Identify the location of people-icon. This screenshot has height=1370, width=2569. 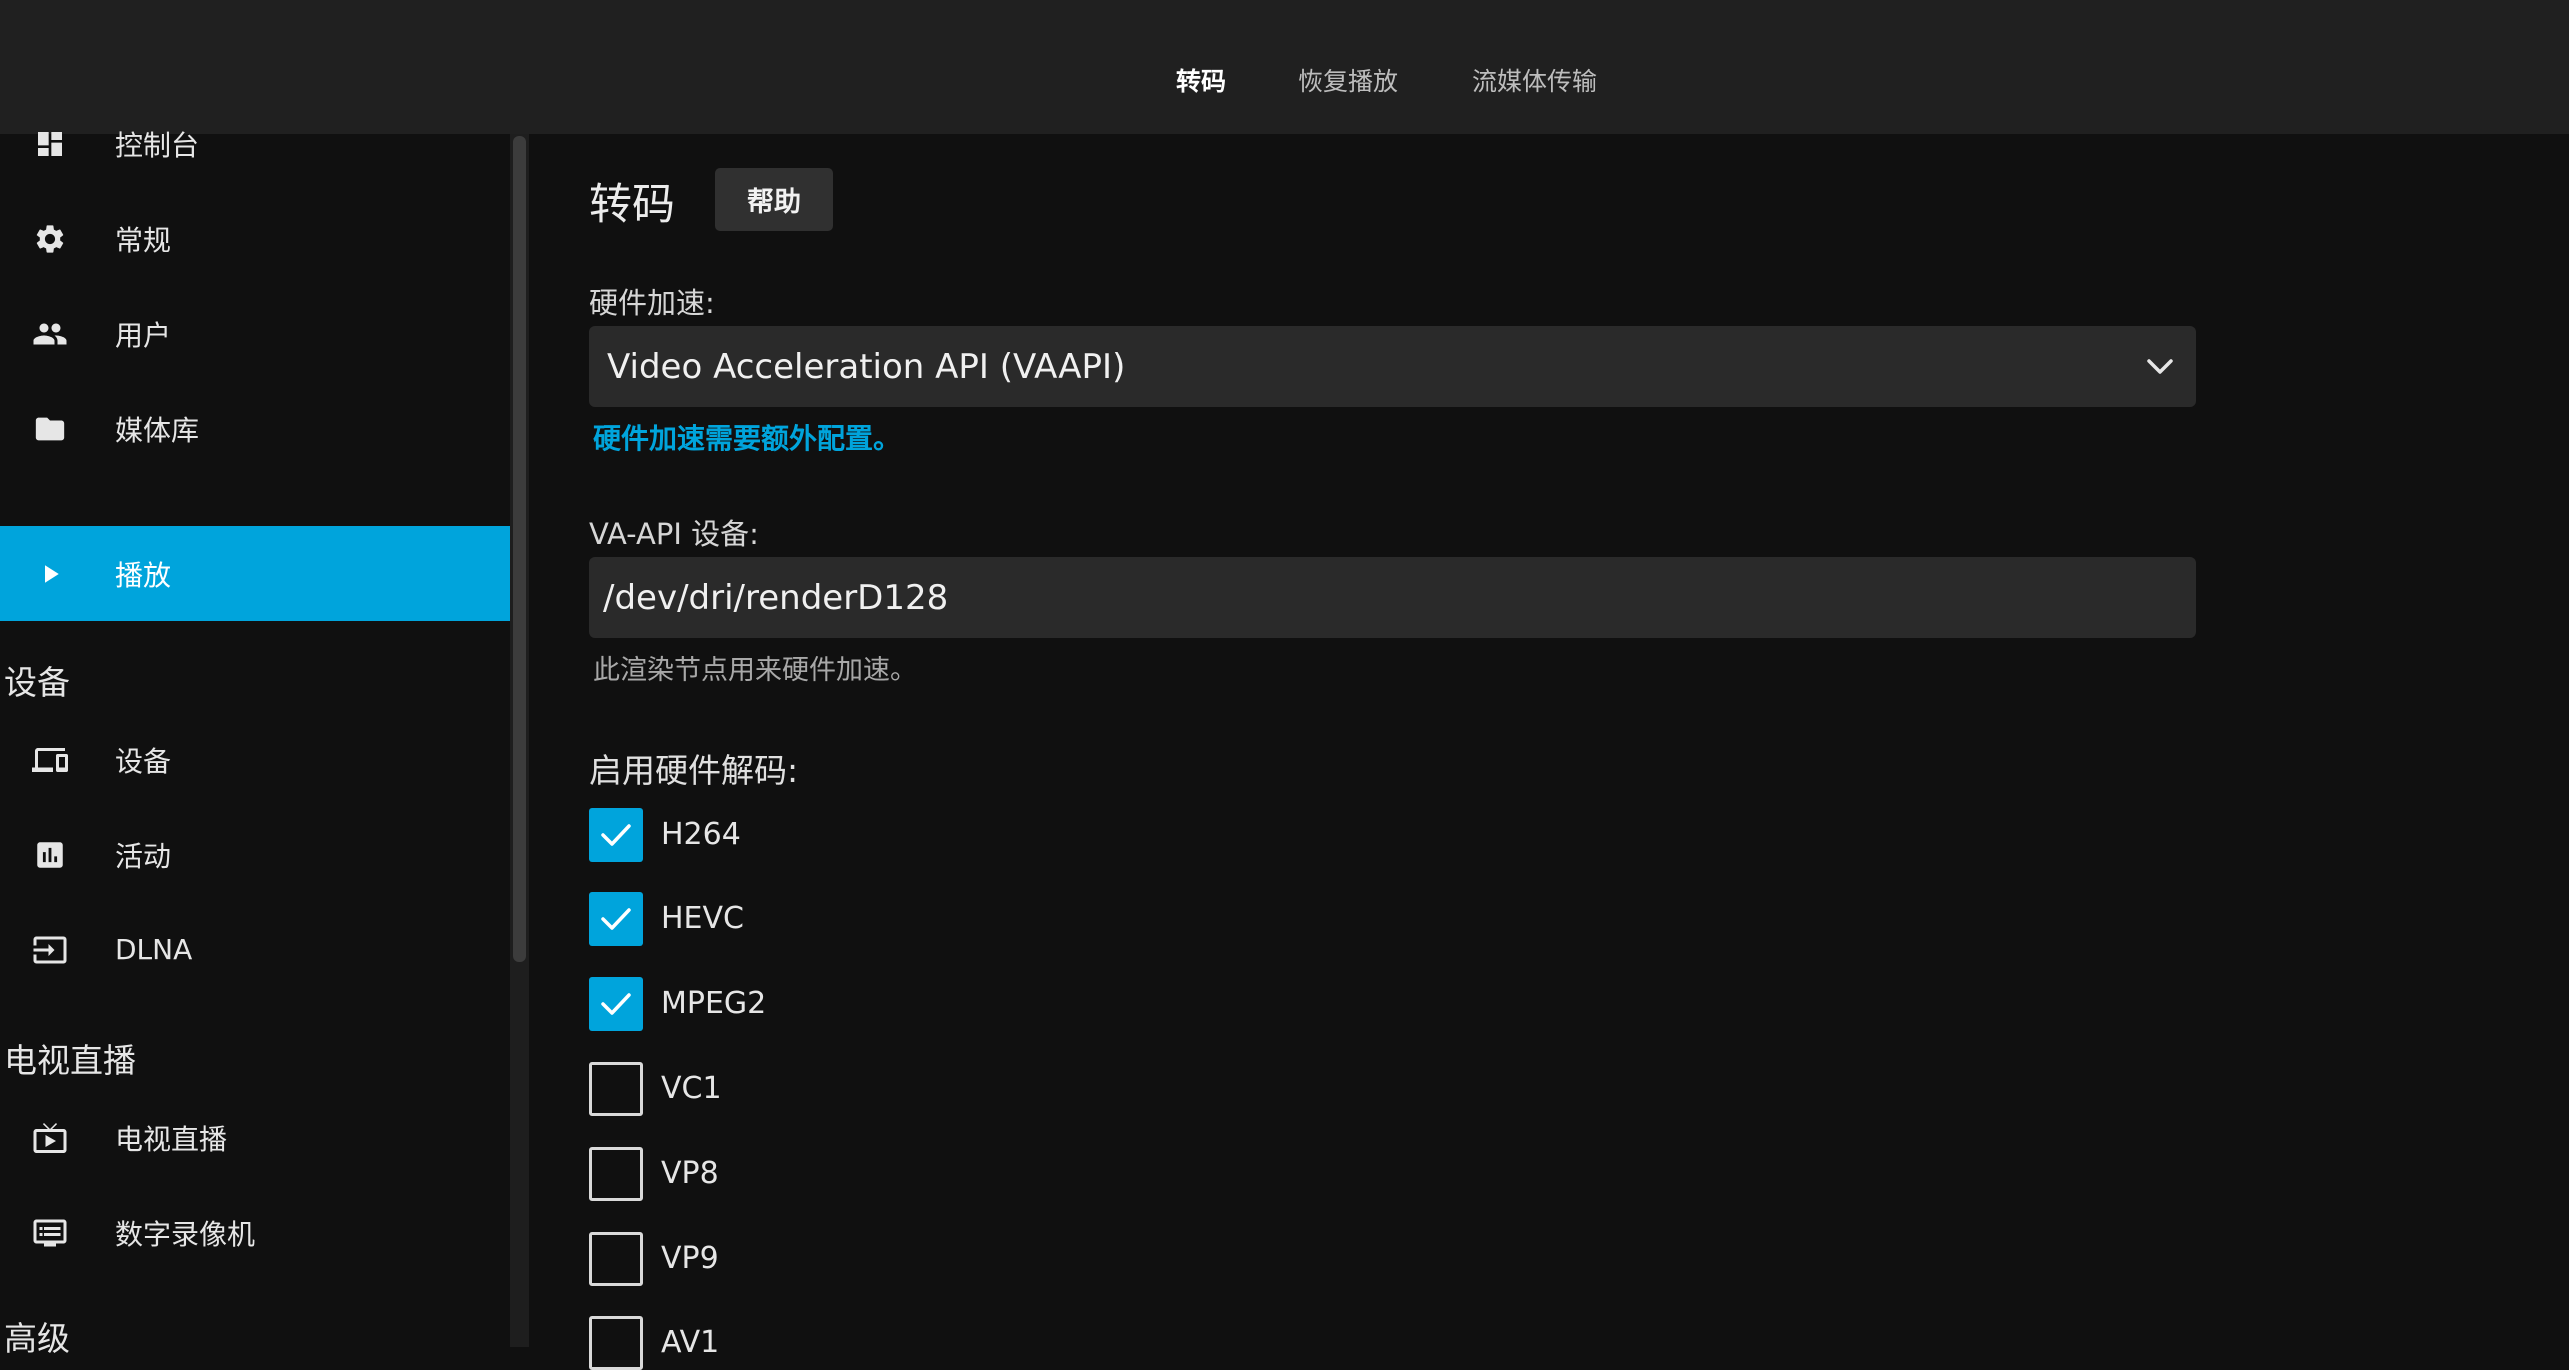
(50, 334).